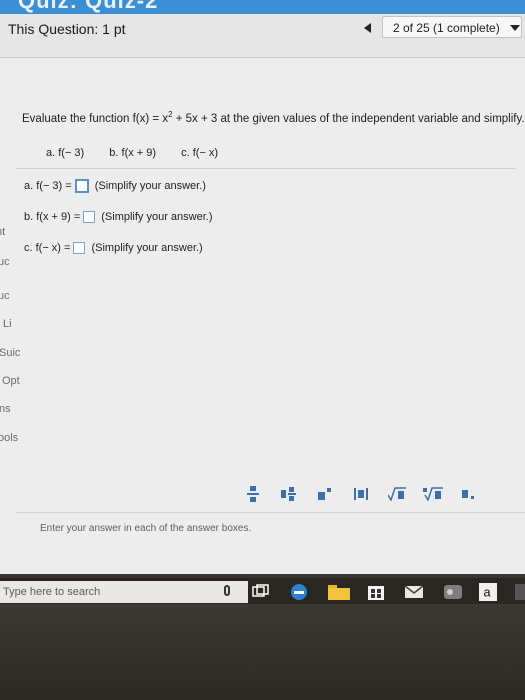 The width and height of the screenshot is (525, 700). What do you see at coordinates (2, 232) in the screenshot?
I see `sidebar-fragment: nt` at bounding box center [2, 232].